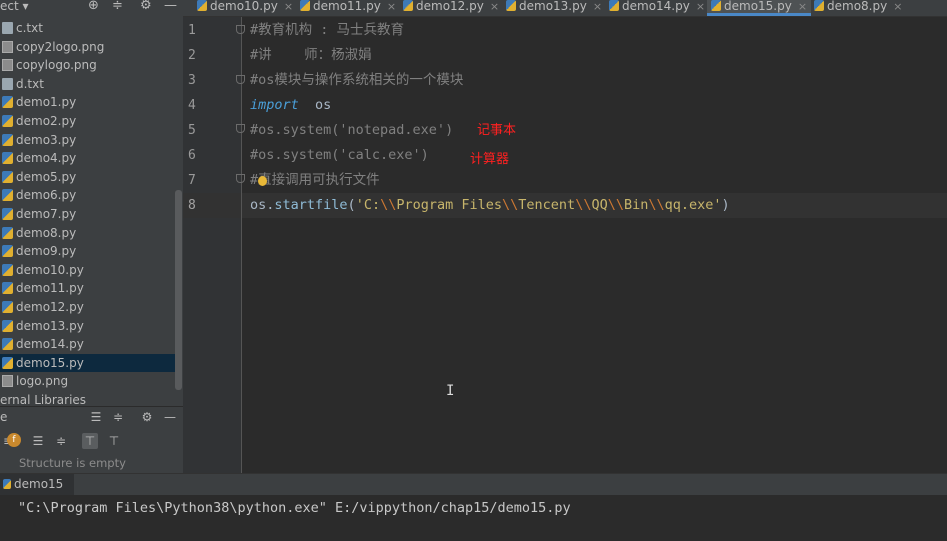 This screenshot has width=947, height=541. I want to click on project-file-name: demo10.py, so click(50, 269).